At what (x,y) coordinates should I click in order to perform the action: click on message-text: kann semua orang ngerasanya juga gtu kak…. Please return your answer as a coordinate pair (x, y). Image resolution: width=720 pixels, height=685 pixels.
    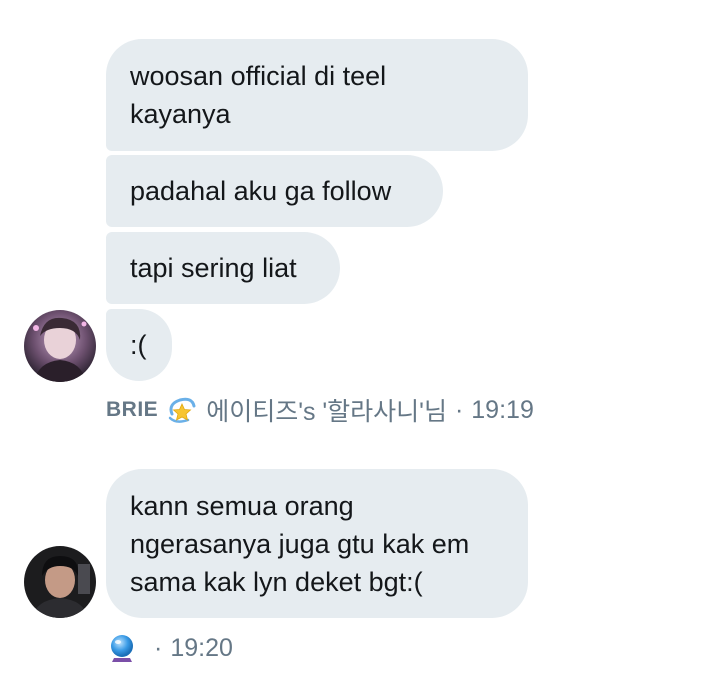
    Looking at the image, I should click on (300, 543).